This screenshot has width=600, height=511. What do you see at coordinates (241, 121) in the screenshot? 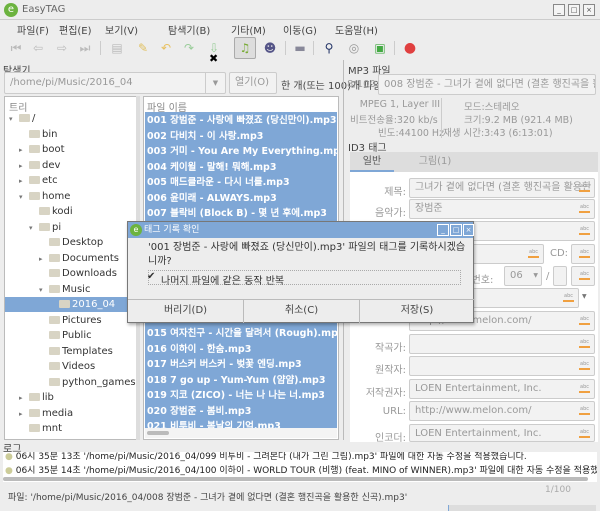
I see `file-row: 001 장범준 - 사랑에 빠졌죠 (당신만이).mp3` at bounding box center [241, 121].